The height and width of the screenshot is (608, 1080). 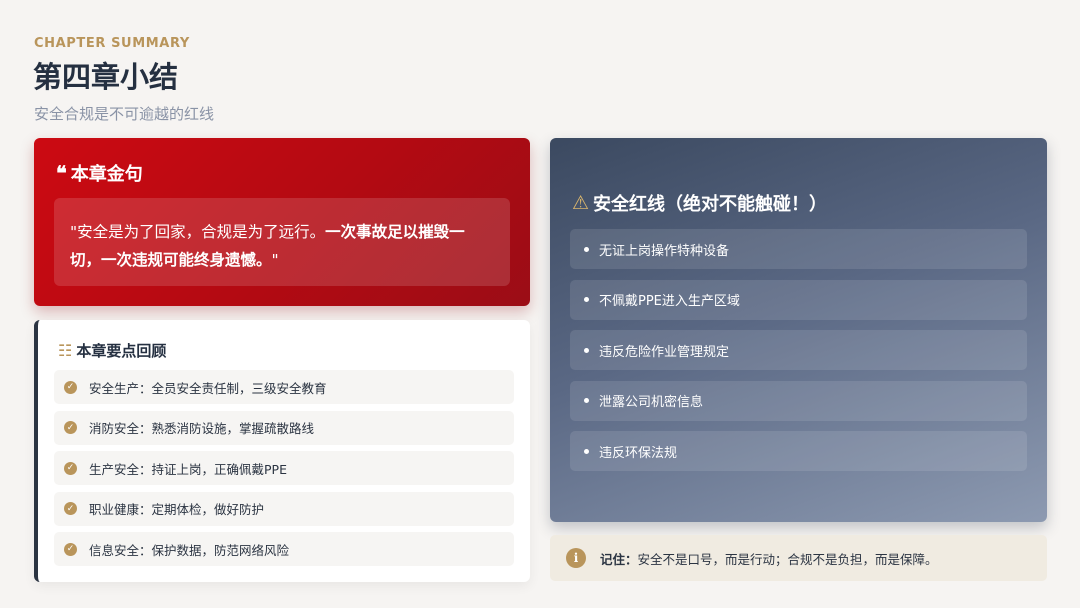 What do you see at coordinates (124, 114) in the screenshot?
I see `page-subtitle: 安全合规是不可逾越的红线` at bounding box center [124, 114].